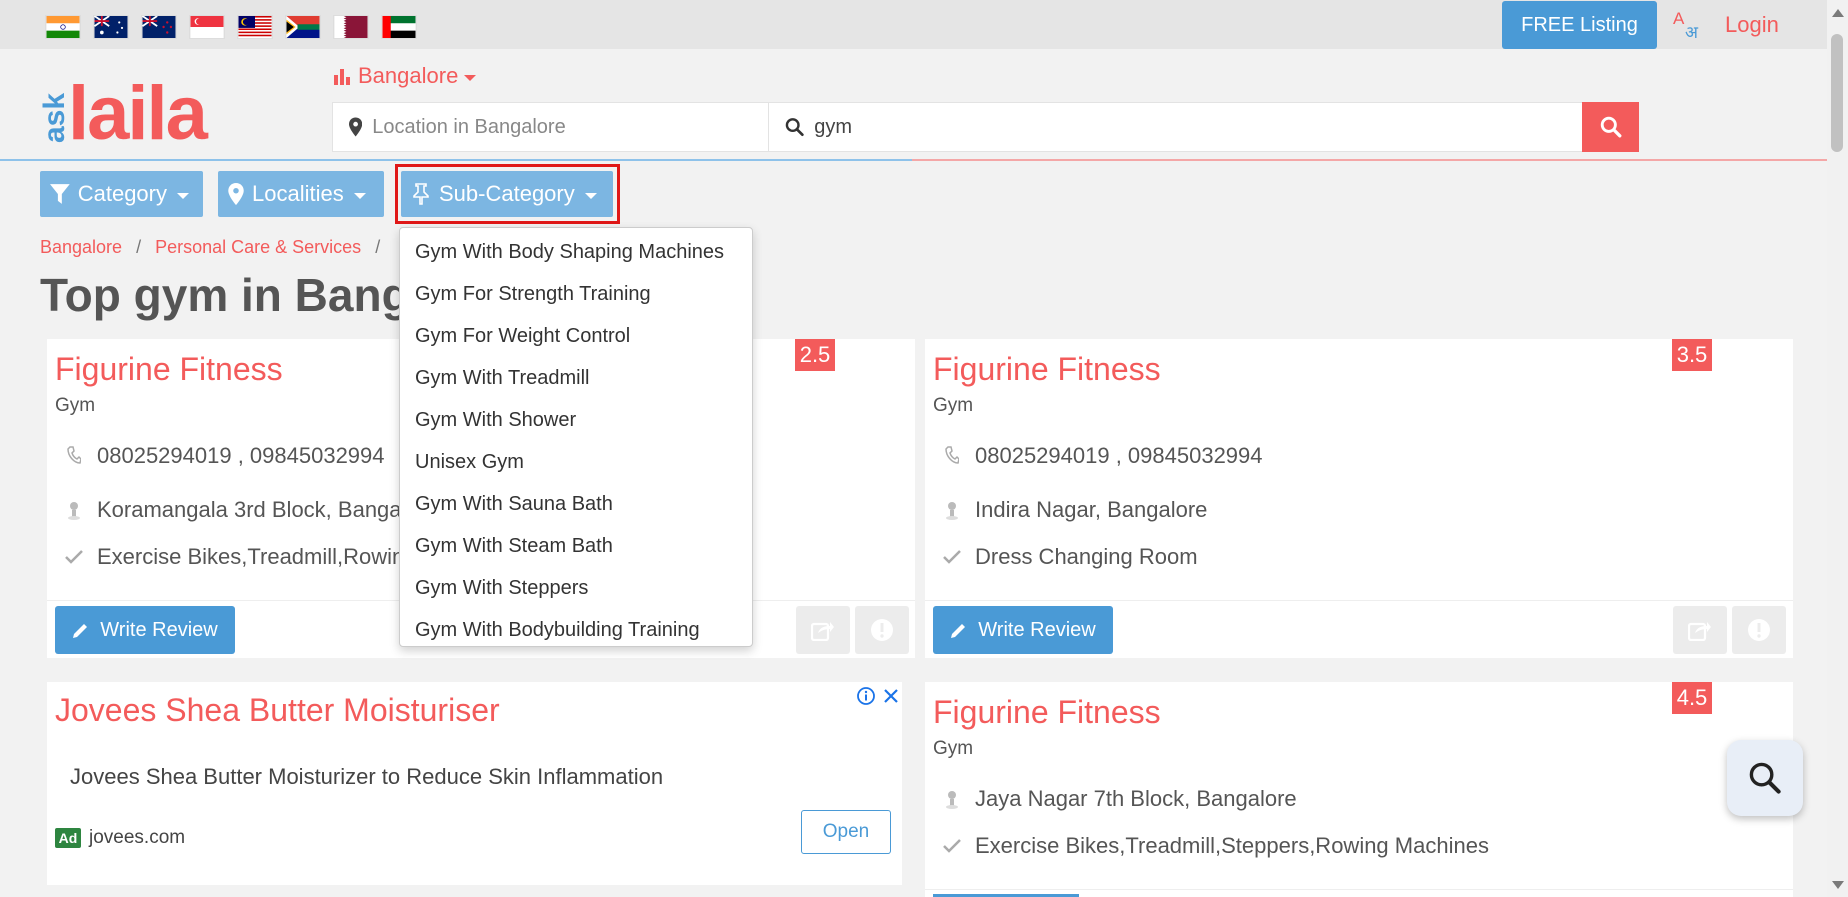 This screenshot has height=897, width=1848. What do you see at coordinates (507, 194) in the screenshot?
I see `highlight-outline` at bounding box center [507, 194].